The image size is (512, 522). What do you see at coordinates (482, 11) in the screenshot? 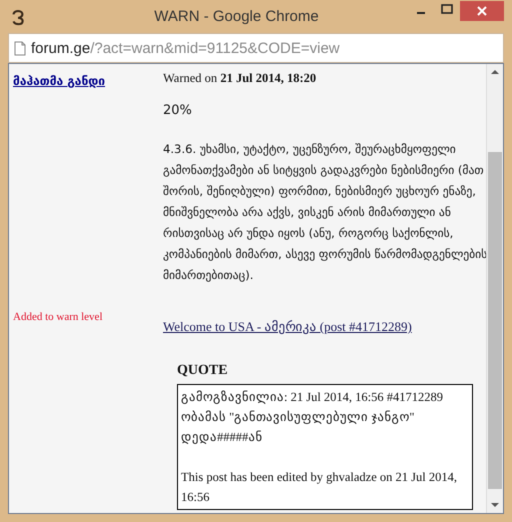
I see `close-button` at bounding box center [482, 11].